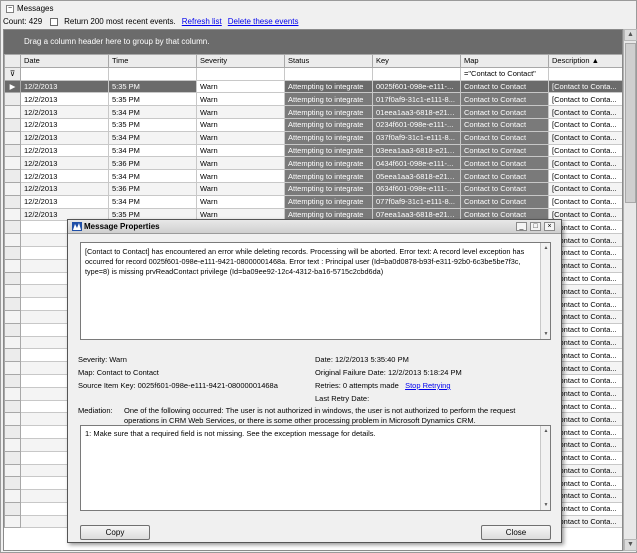 This screenshot has height=553, width=637. What do you see at coordinates (504, 61) in the screenshot?
I see `column-header-map: Map` at bounding box center [504, 61].